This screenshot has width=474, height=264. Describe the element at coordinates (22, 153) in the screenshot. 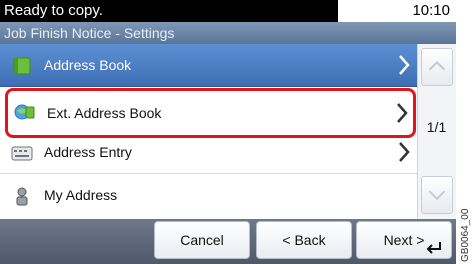

I see `keyboard-icon` at that location.